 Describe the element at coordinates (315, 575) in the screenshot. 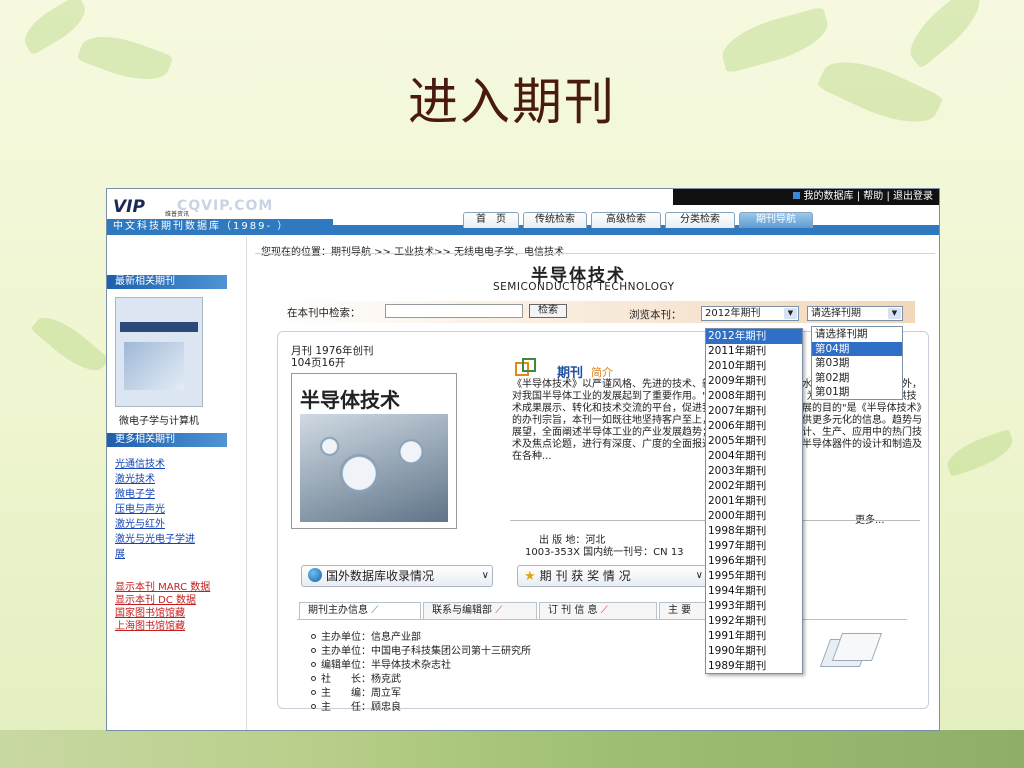

I see `globe-icon` at that location.